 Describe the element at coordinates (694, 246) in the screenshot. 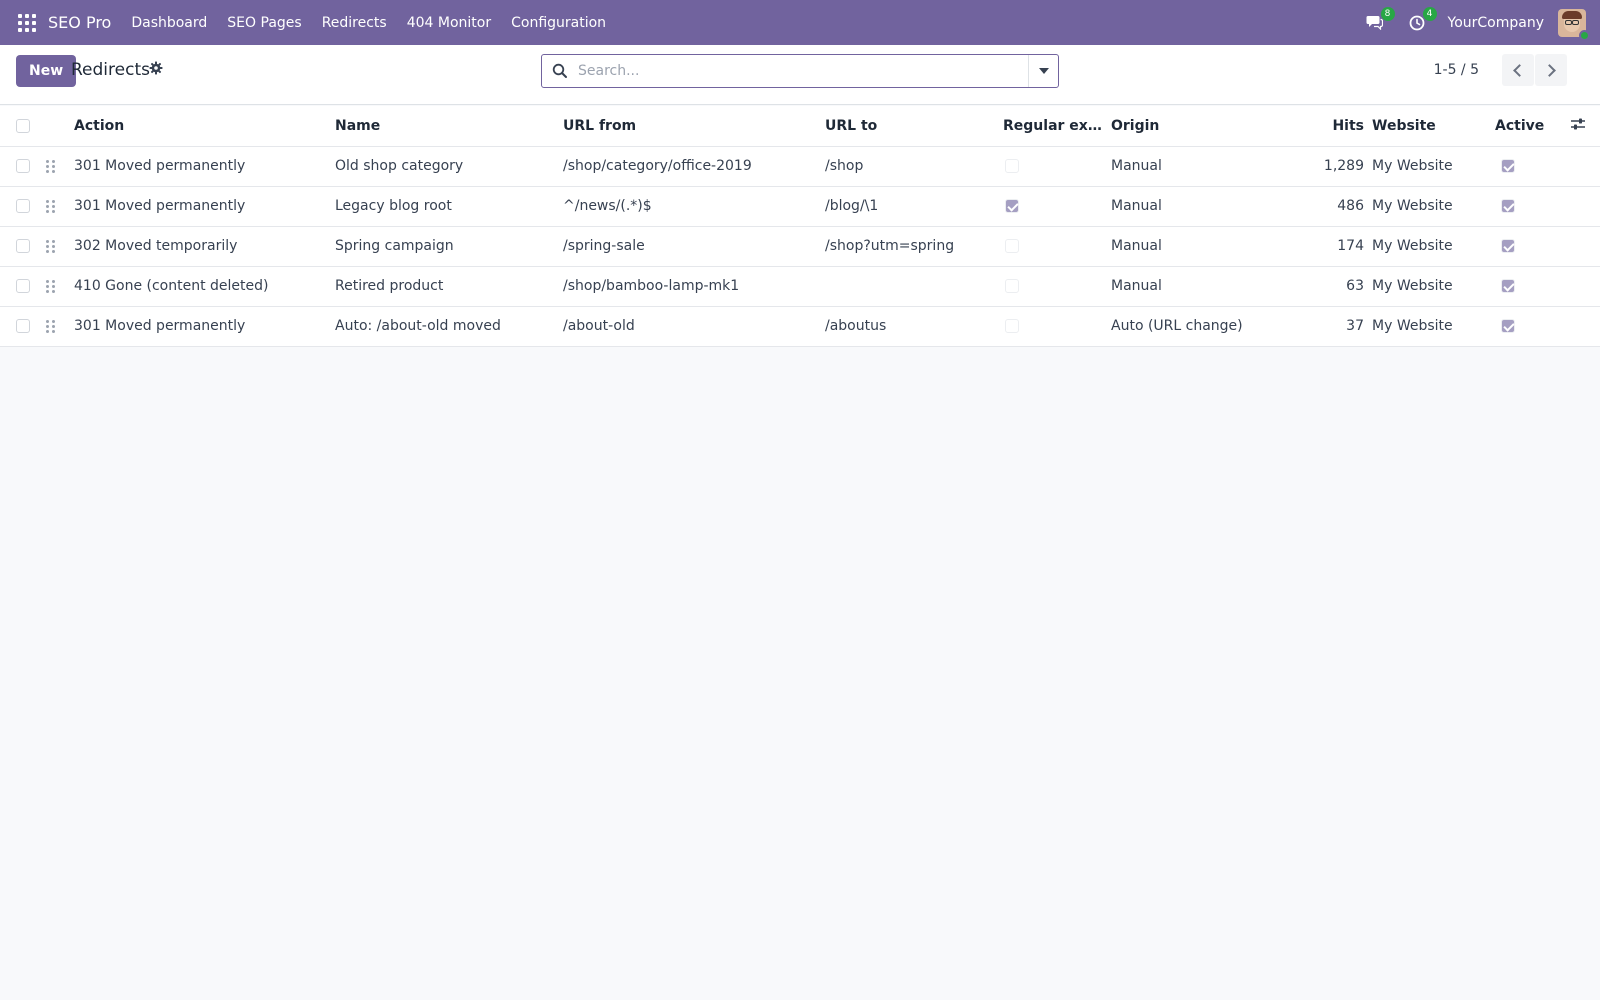

I see `cell-url-from: /spring-sale` at that location.